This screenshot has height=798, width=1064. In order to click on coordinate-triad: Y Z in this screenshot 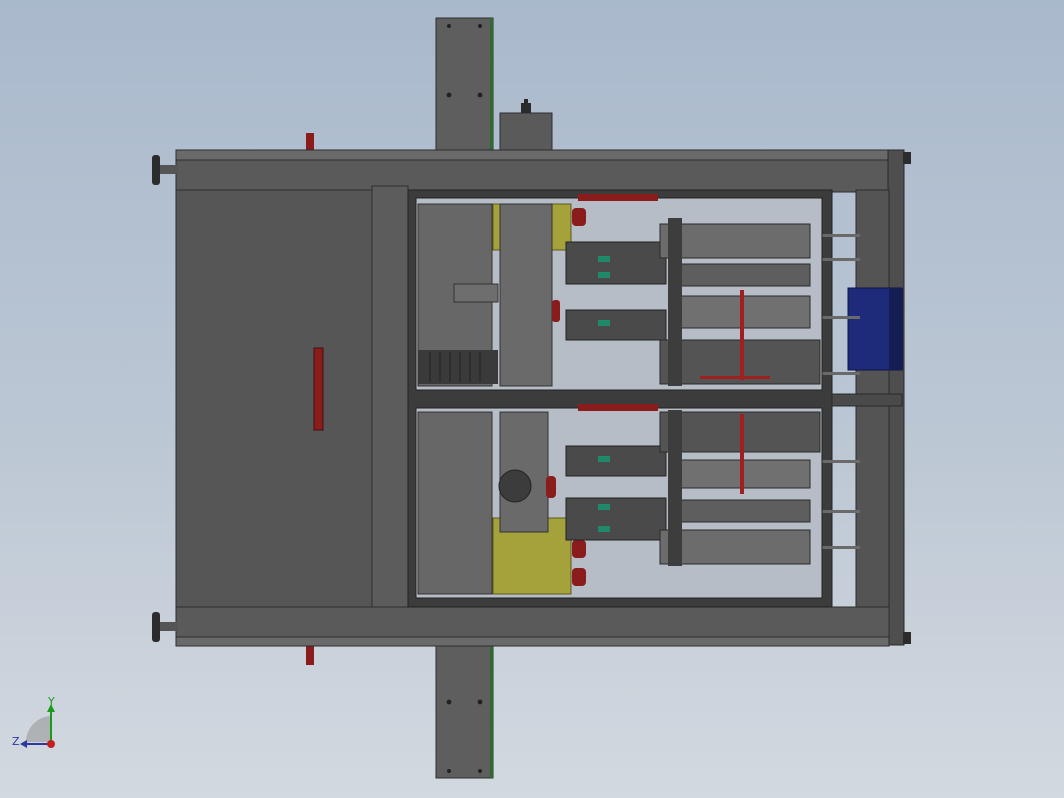, I will do `click(40, 728)`.